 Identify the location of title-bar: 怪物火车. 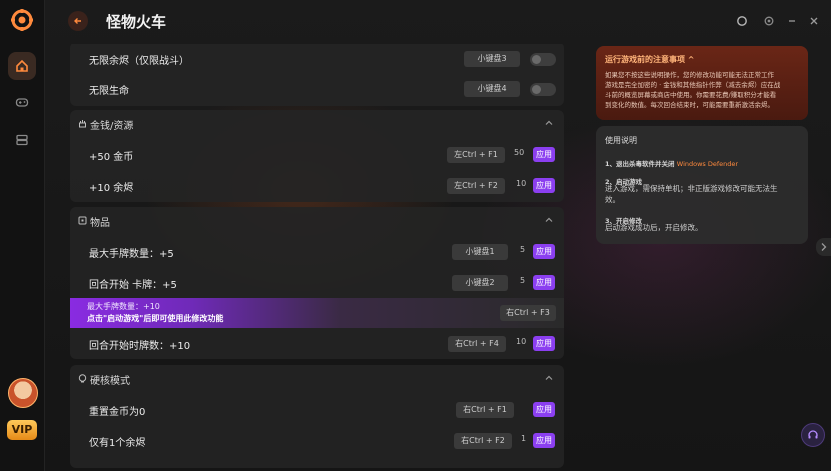
(437, 21).